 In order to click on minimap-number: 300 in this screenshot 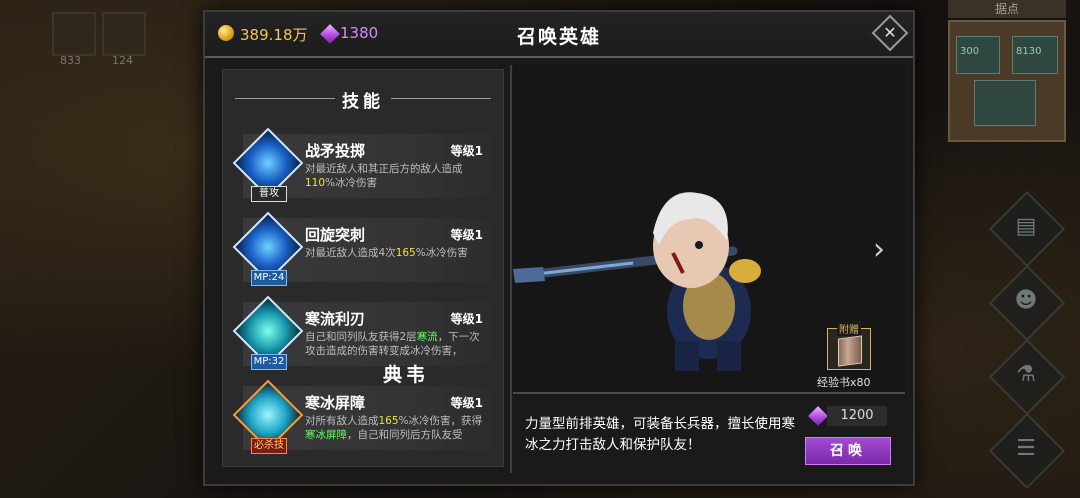, I will do `click(970, 51)`.